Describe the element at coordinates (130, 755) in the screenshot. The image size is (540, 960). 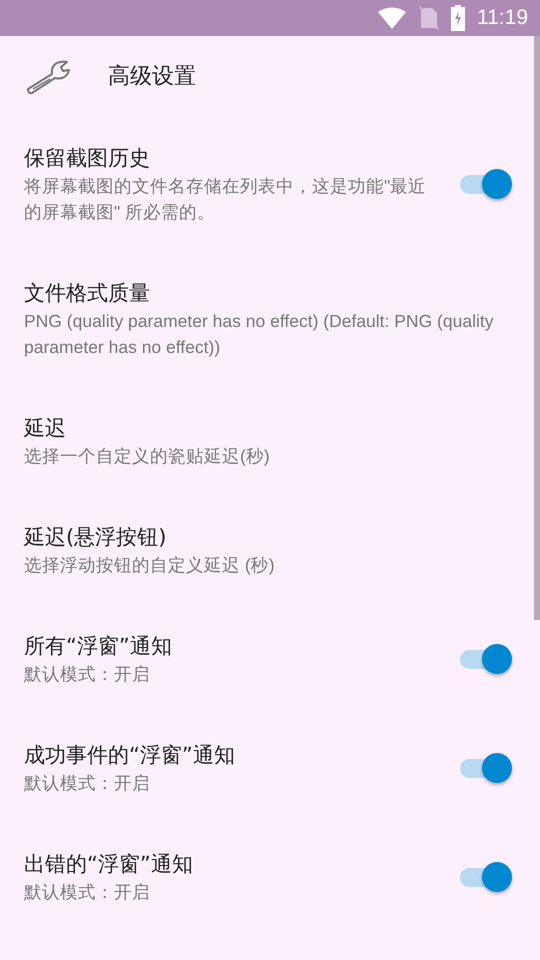
I see `setting-title: 成功事件的“浮窗”通知` at that location.